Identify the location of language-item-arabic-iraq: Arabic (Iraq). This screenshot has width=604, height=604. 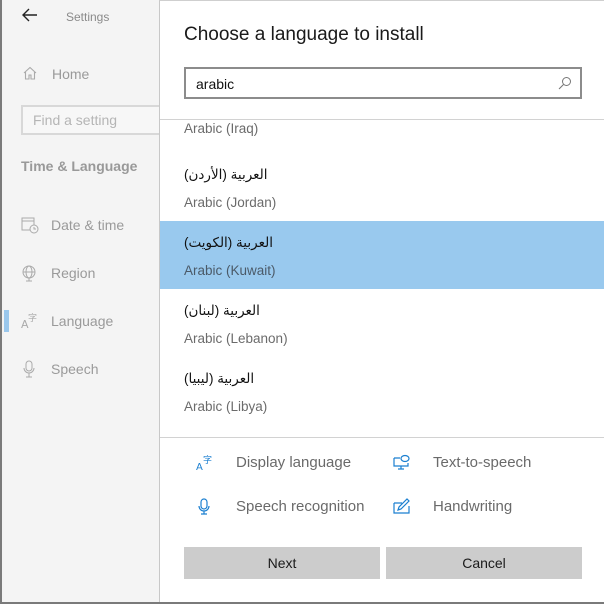
(382, 133).